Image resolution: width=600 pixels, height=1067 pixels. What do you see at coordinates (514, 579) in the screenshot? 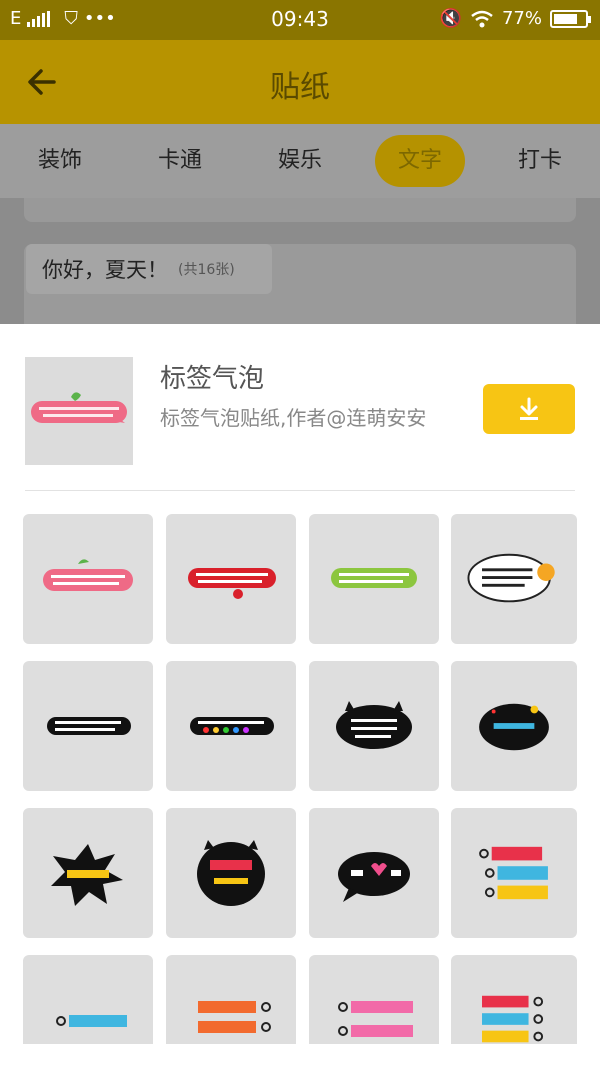
I see `cloud-cat-sticker` at bounding box center [514, 579].